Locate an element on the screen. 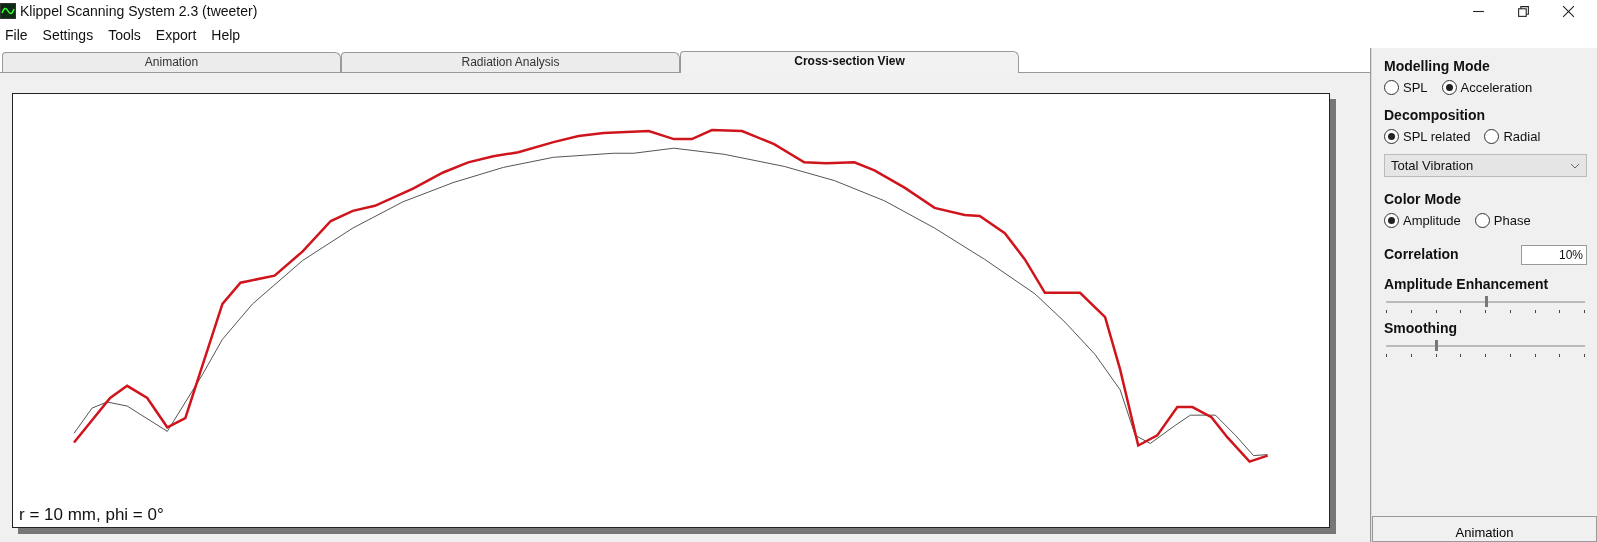 The image size is (1597, 542). restore-icon is located at coordinates (1523, 11).